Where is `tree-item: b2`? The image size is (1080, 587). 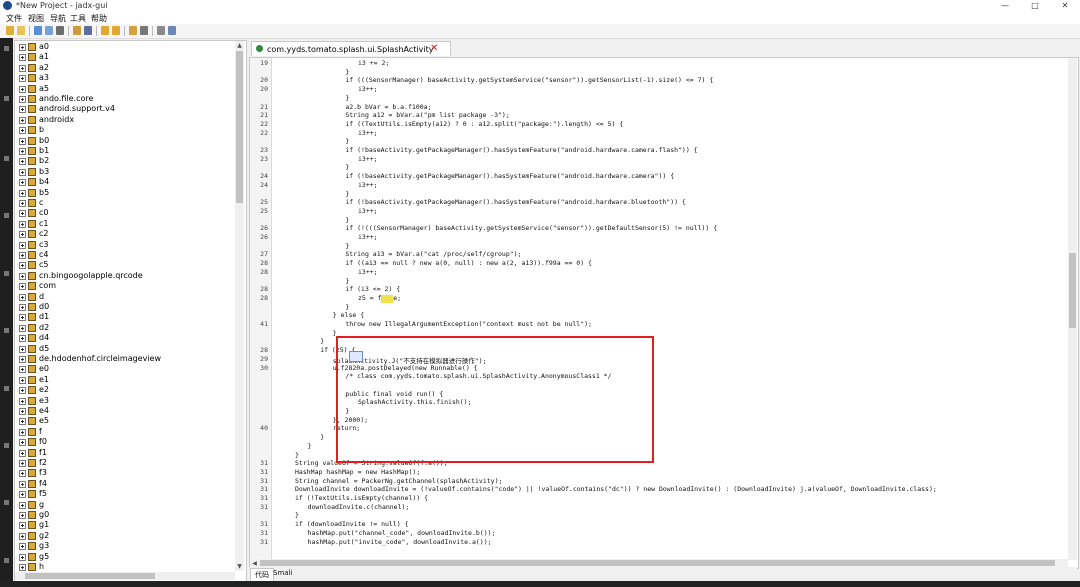 tree-item: b2 is located at coordinates (125, 161).